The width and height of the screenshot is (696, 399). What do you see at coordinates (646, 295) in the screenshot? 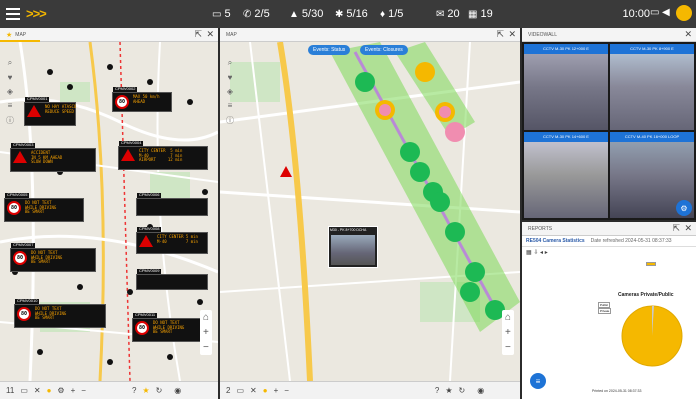
I see `chart-title: Cameras Private/Public` at bounding box center [646, 295].